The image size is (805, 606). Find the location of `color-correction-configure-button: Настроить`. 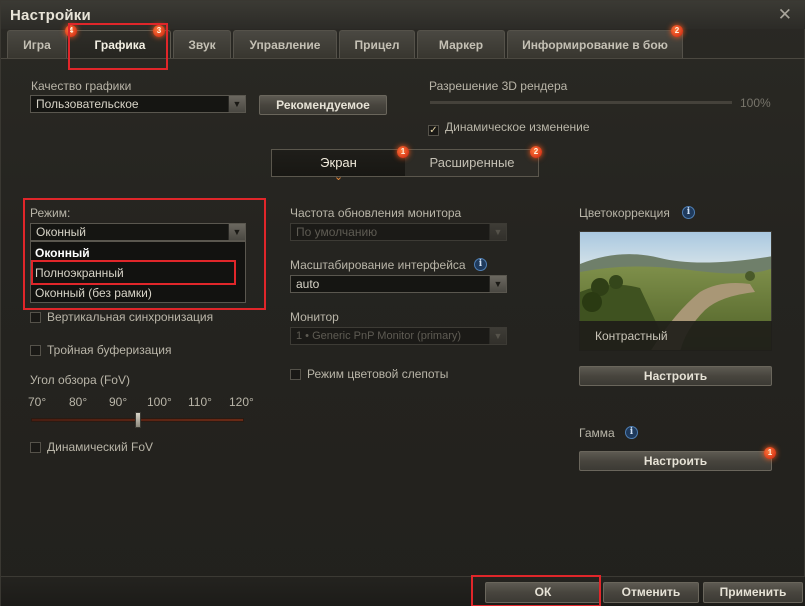

color-correction-configure-button: Настроить is located at coordinates (675, 376).